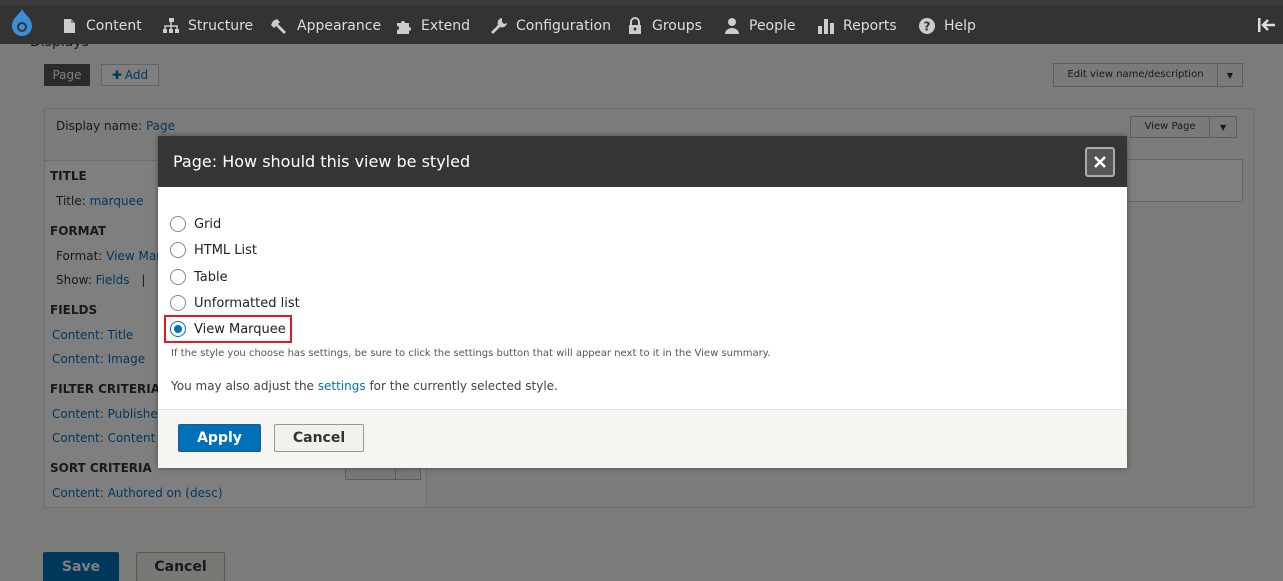  Describe the element at coordinates (319, 438) in the screenshot. I see `cancel-button: Cancel` at that location.